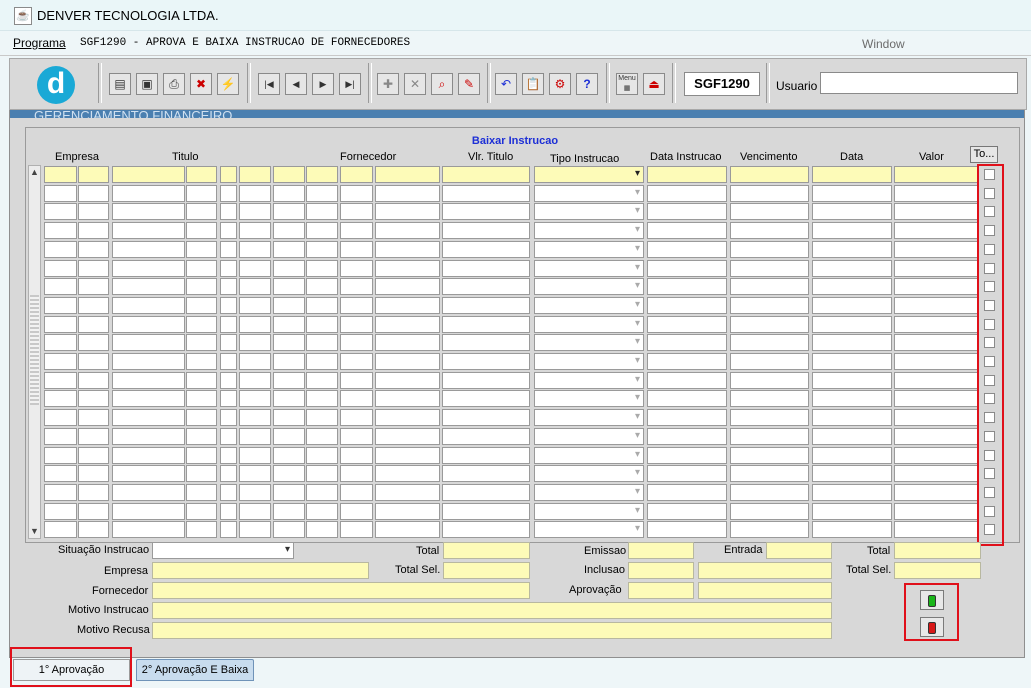 This screenshot has width=1031, height=688. Describe the element at coordinates (223, 550) in the screenshot. I see `situacao-select` at that location.